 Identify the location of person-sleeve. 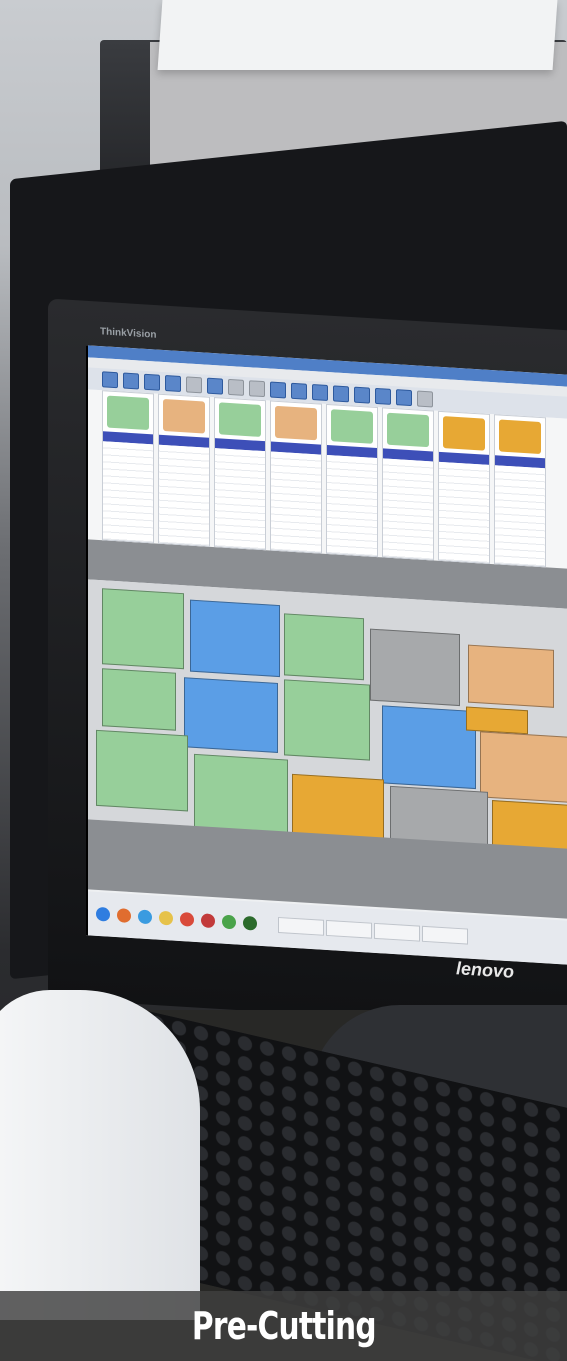
(100, 1155).